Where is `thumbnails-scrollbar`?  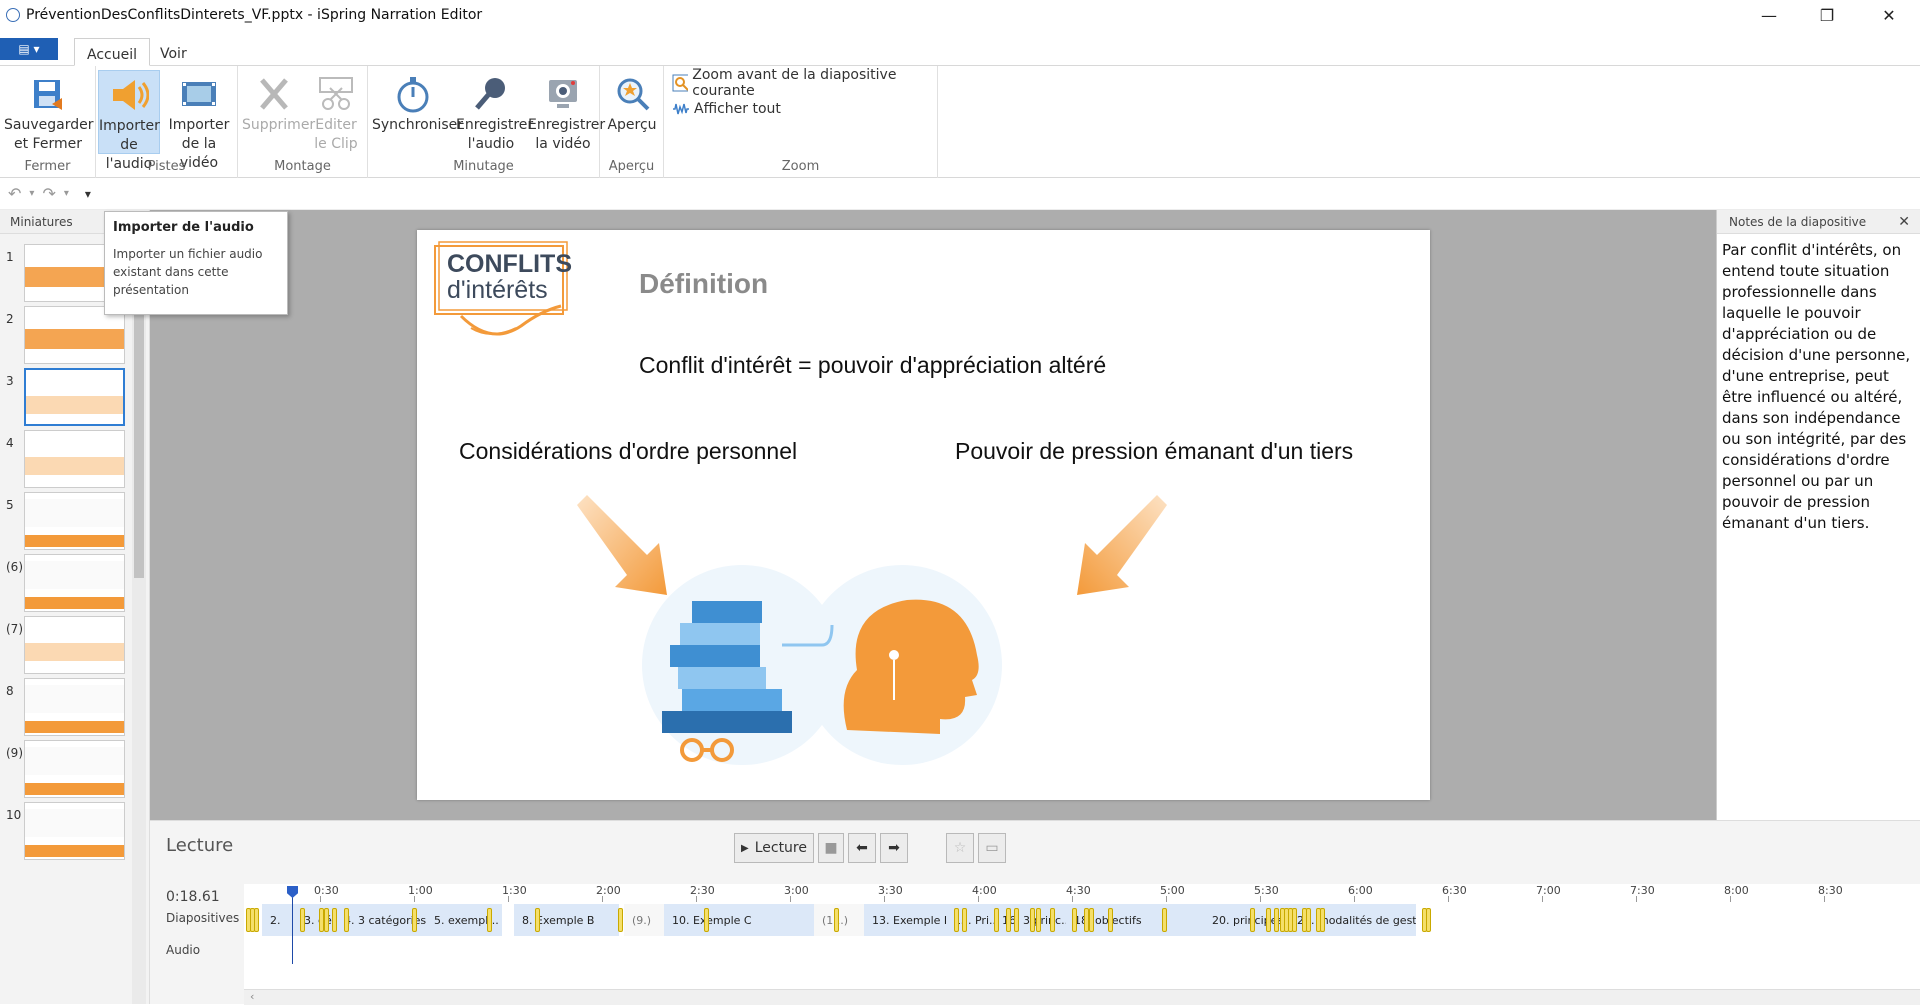
thumbnails-scrollbar is located at coordinates (139, 619).